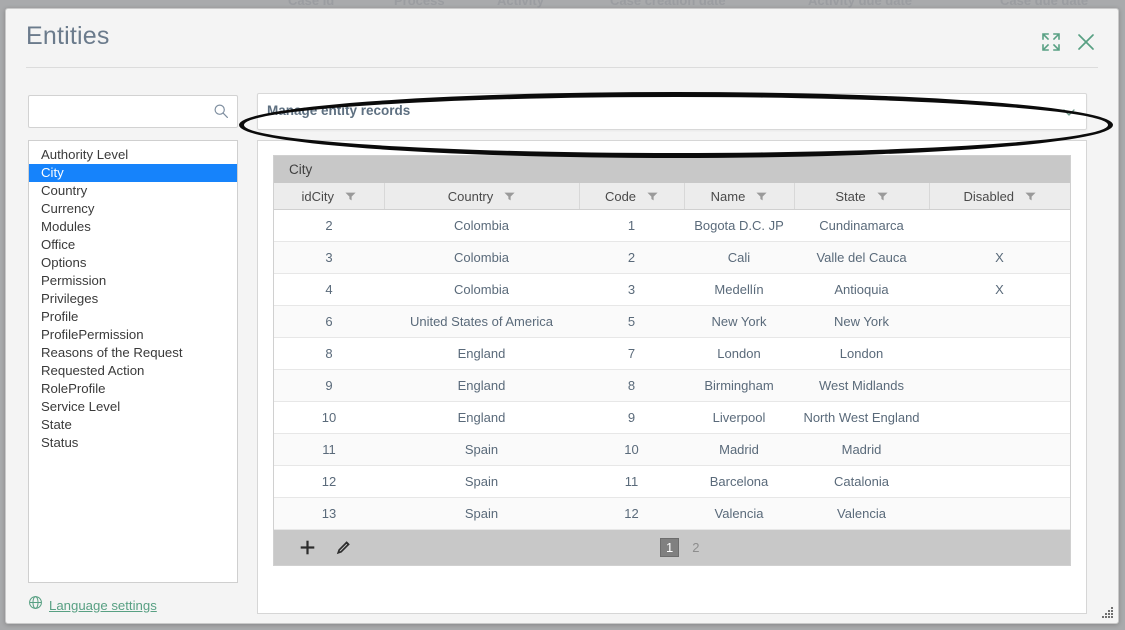  Describe the element at coordinates (419, 4) in the screenshot. I see `background-column-header: Process` at that location.